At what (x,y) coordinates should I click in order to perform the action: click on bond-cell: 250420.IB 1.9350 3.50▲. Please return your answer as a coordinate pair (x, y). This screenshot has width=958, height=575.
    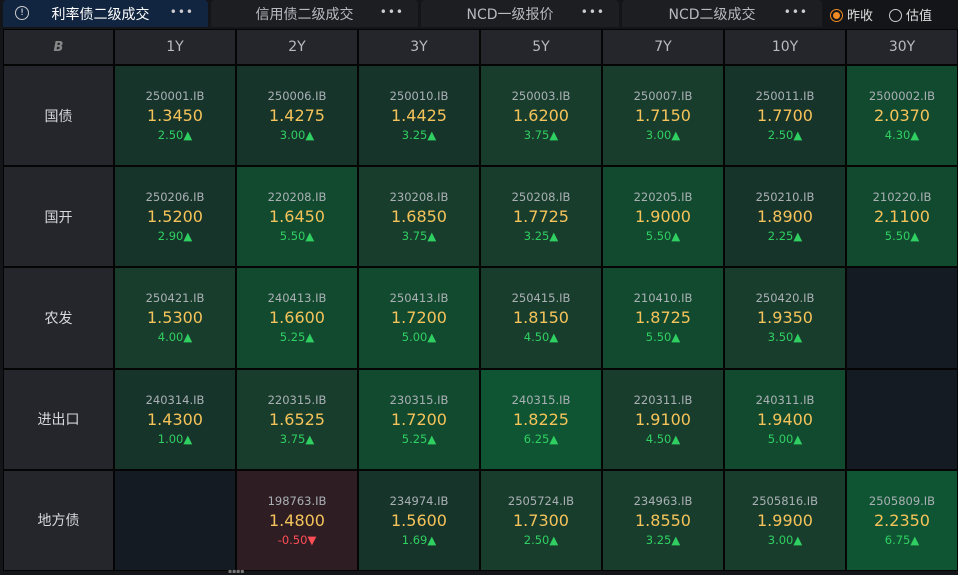
    Looking at the image, I should click on (785, 318).